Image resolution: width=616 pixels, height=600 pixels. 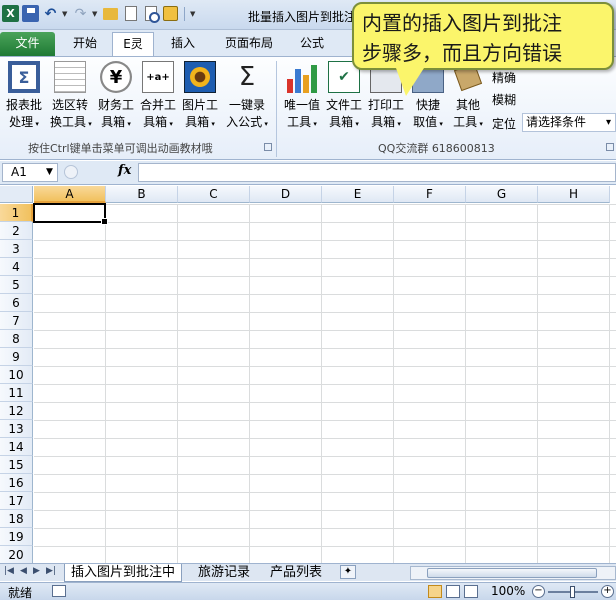 I want to click on row-header: 19, so click(x=16, y=537).